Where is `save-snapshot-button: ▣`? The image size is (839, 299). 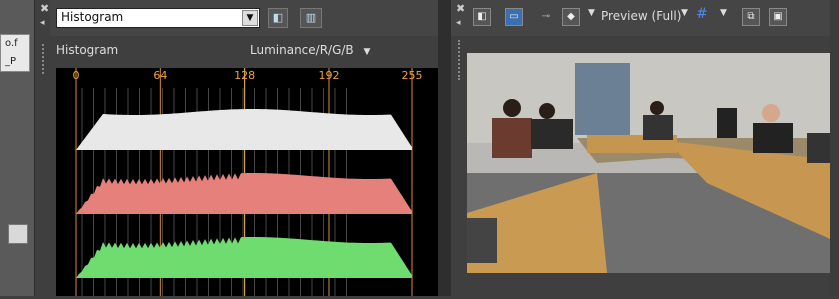
save-snapshot-button: ▣ is located at coordinates (778, 17).